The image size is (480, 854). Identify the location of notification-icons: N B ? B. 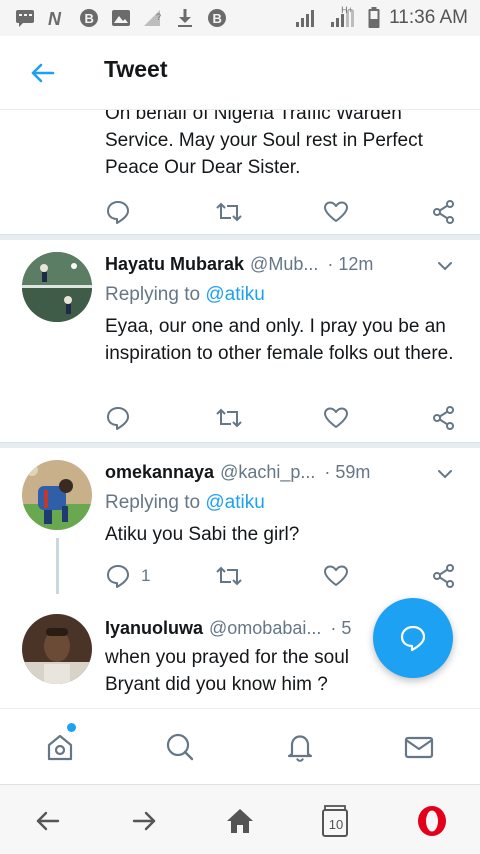
(121, 18).